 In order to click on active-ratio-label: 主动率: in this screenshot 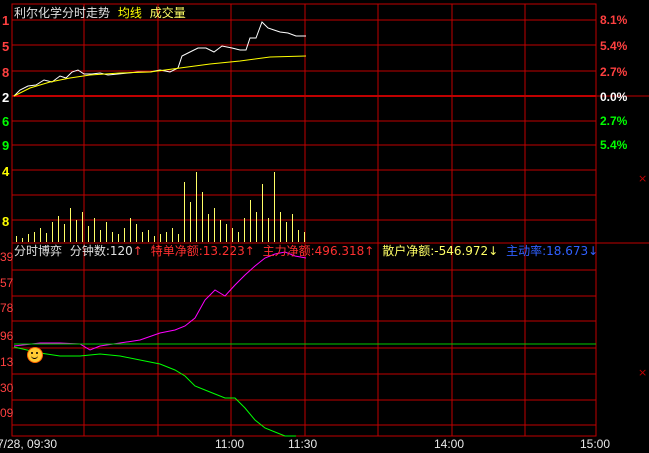, I will do `click(526, 251)`.